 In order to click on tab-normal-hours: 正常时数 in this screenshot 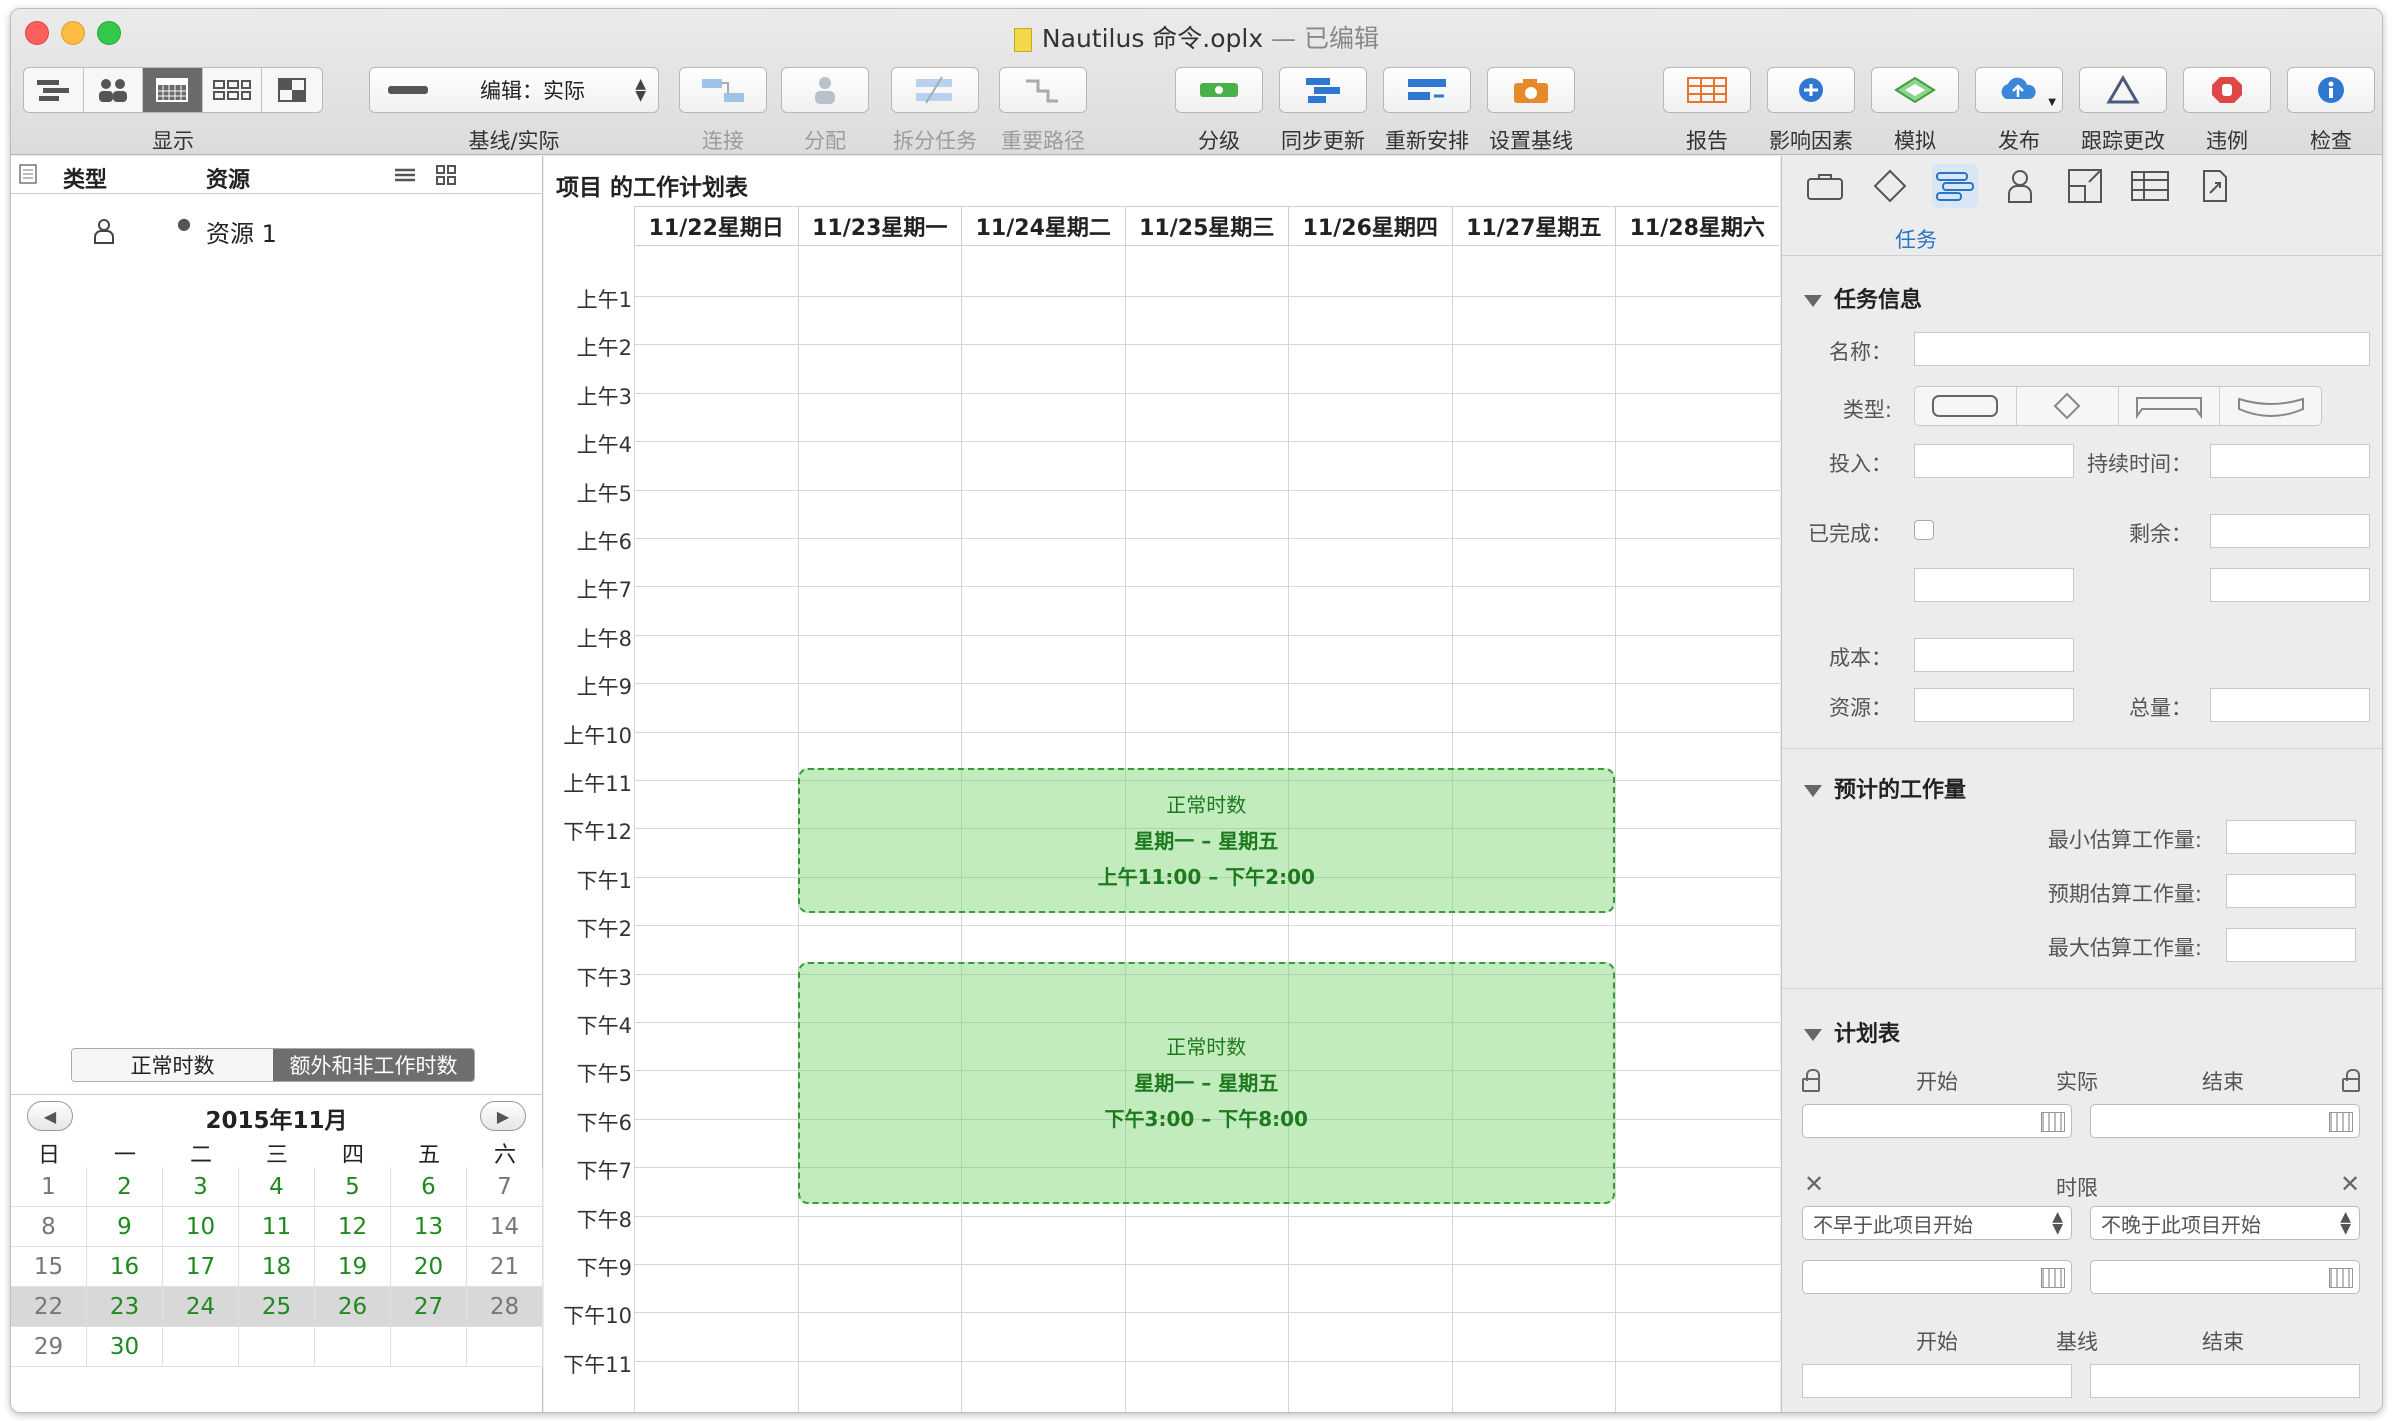, I will do `click(172, 1065)`.